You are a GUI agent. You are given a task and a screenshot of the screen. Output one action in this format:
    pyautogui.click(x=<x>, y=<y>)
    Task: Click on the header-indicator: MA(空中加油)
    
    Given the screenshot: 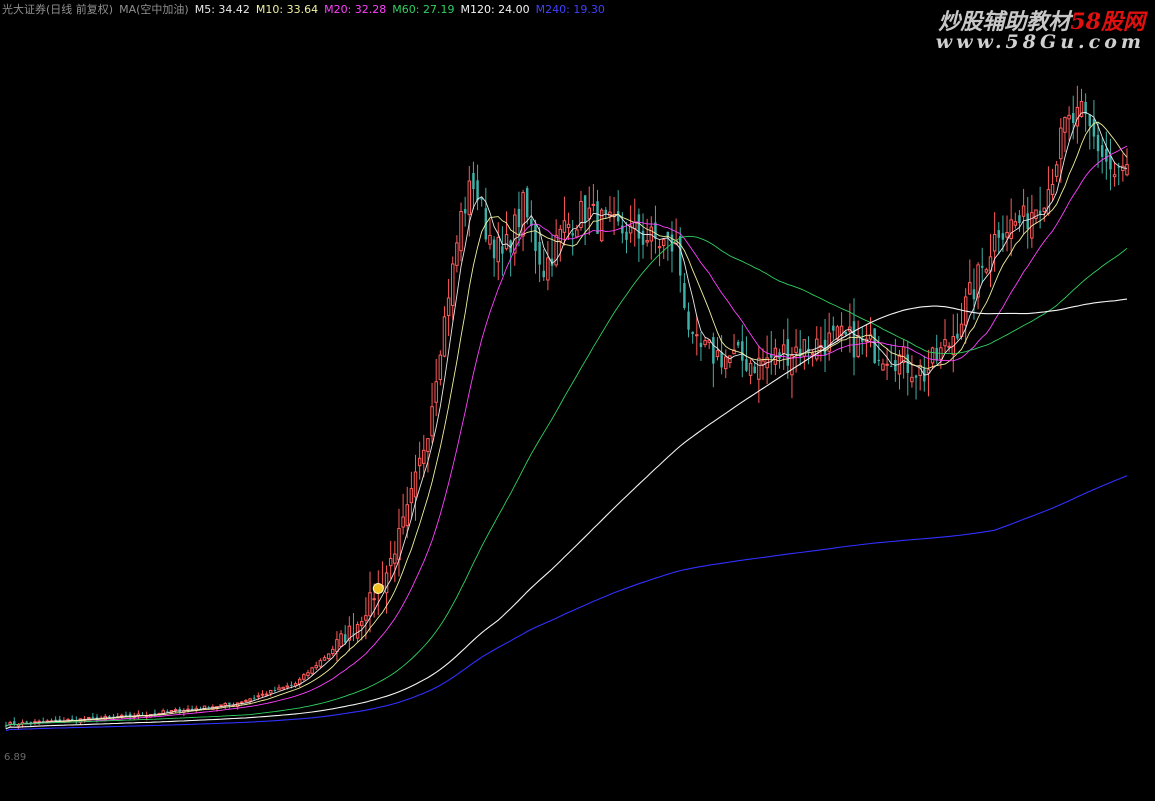 What is the action you would take?
    pyautogui.click(x=154, y=9)
    